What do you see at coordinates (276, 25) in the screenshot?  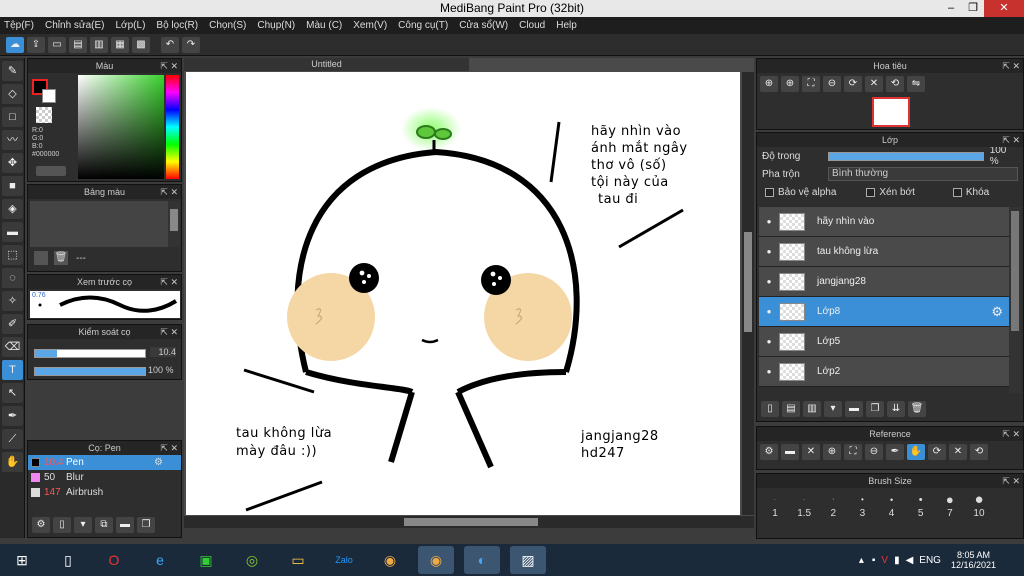 I see `menu-snap: Chụp(N)` at bounding box center [276, 25].